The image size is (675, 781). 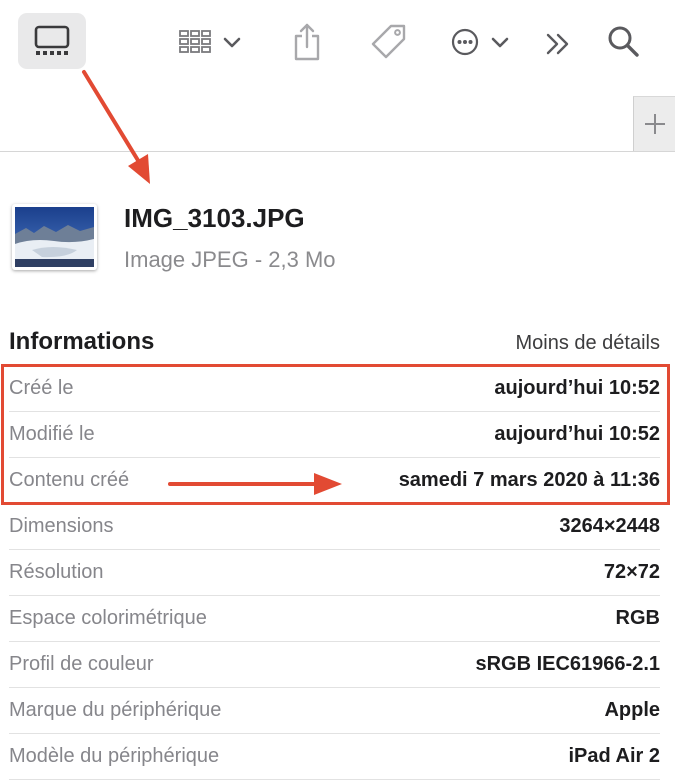 I want to click on share-button, so click(x=307, y=42).